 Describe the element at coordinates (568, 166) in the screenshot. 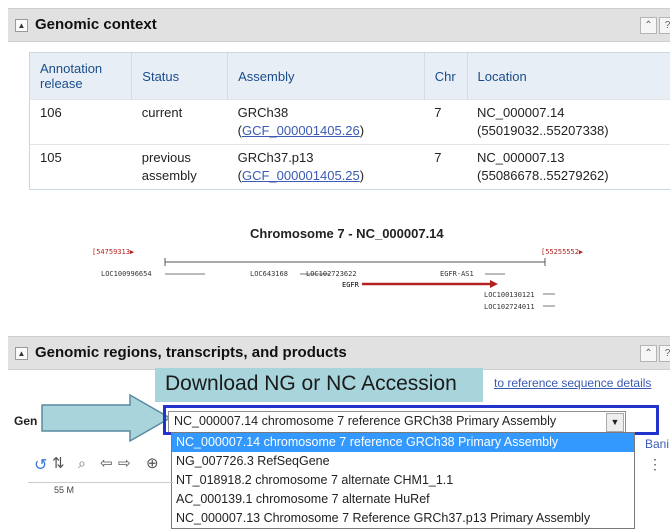

I see `location-cell: NC_000007.13 (55086678..55279262)` at that location.